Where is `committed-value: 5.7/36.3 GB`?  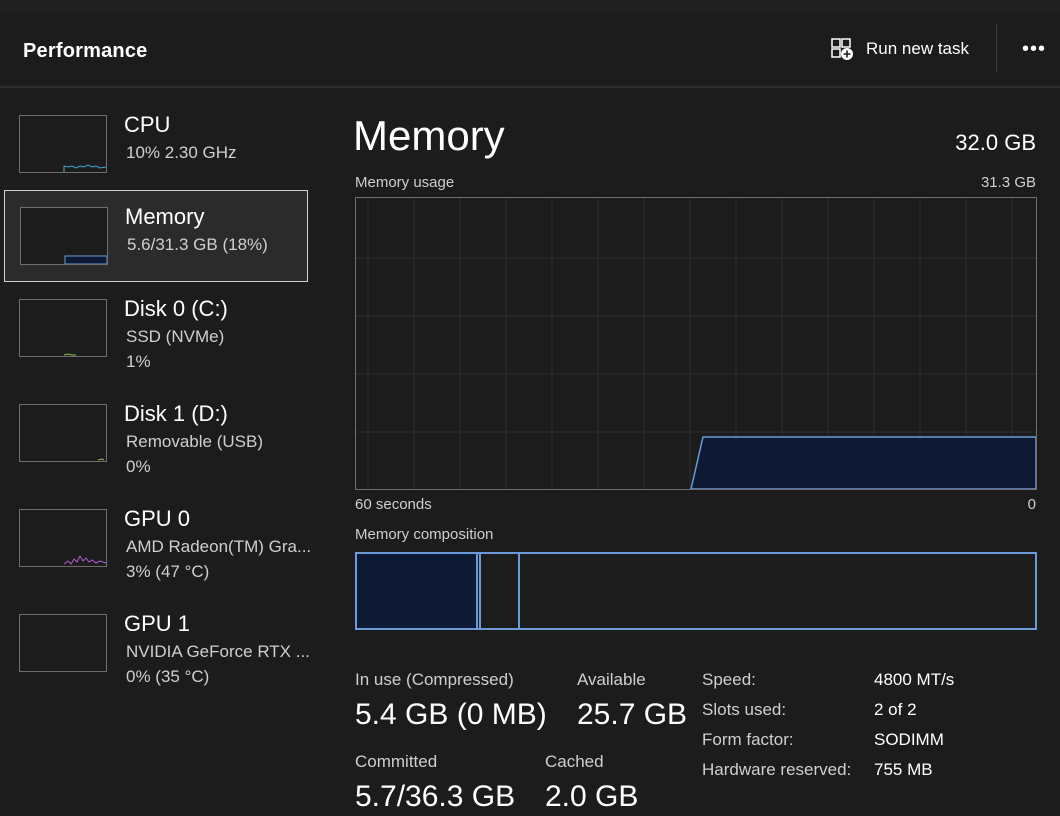 committed-value: 5.7/36.3 GB is located at coordinates (435, 796).